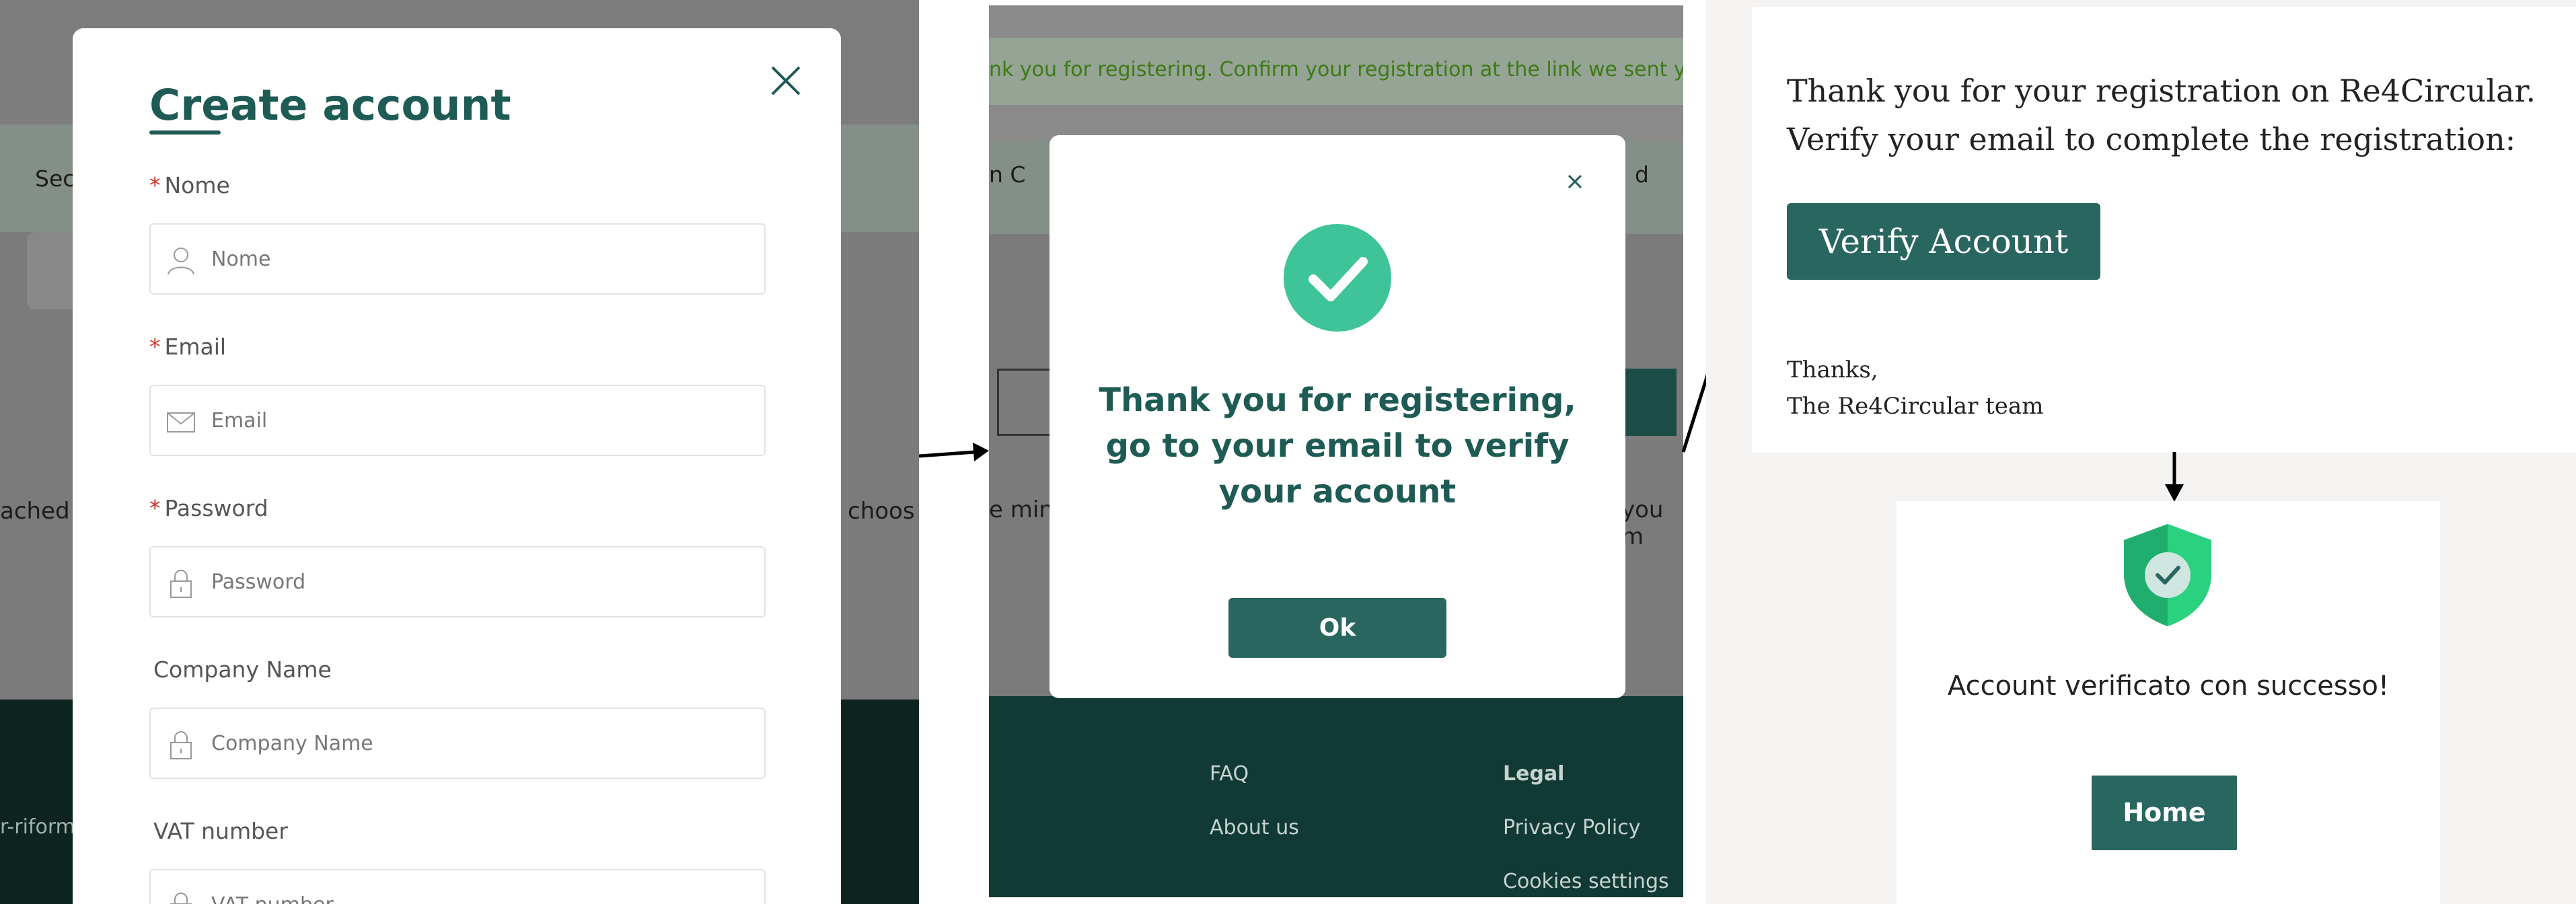  Describe the element at coordinates (1337, 628) in the screenshot. I see `ok-button: Ok` at that location.